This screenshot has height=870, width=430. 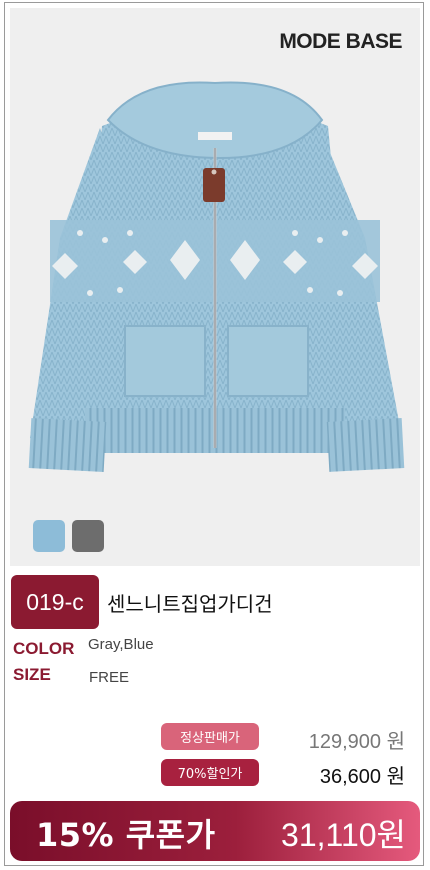 What do you see at coordinates (32, 674) in the screenshot?
I see `size-label: SIZE` at bounding box center [32, 674].